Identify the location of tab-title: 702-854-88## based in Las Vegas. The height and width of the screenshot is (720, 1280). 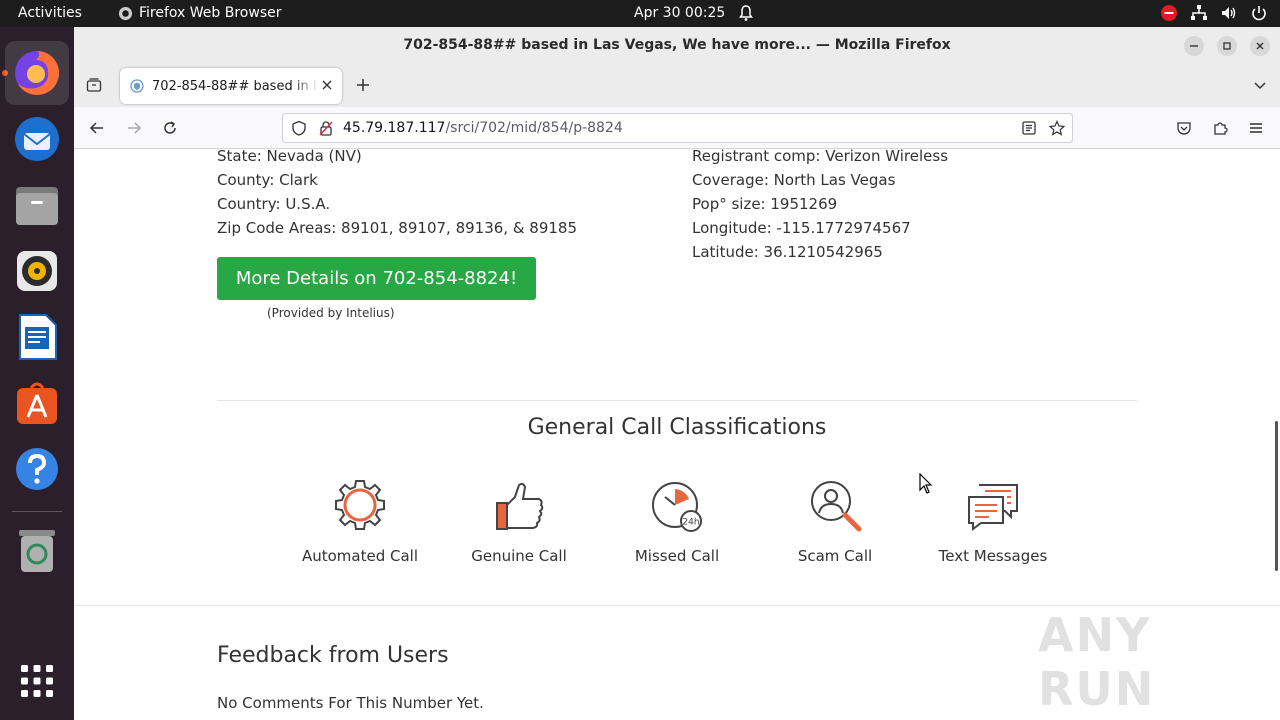
(235, 86).